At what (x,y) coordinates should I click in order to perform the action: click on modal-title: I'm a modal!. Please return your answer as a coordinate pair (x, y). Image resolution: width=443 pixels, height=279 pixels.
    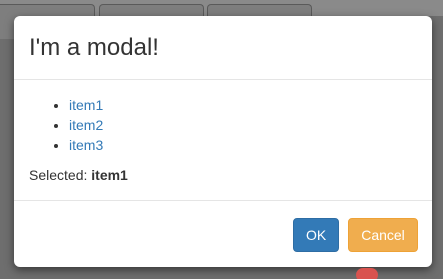
    Looking at the image, I should click on (94, 47).